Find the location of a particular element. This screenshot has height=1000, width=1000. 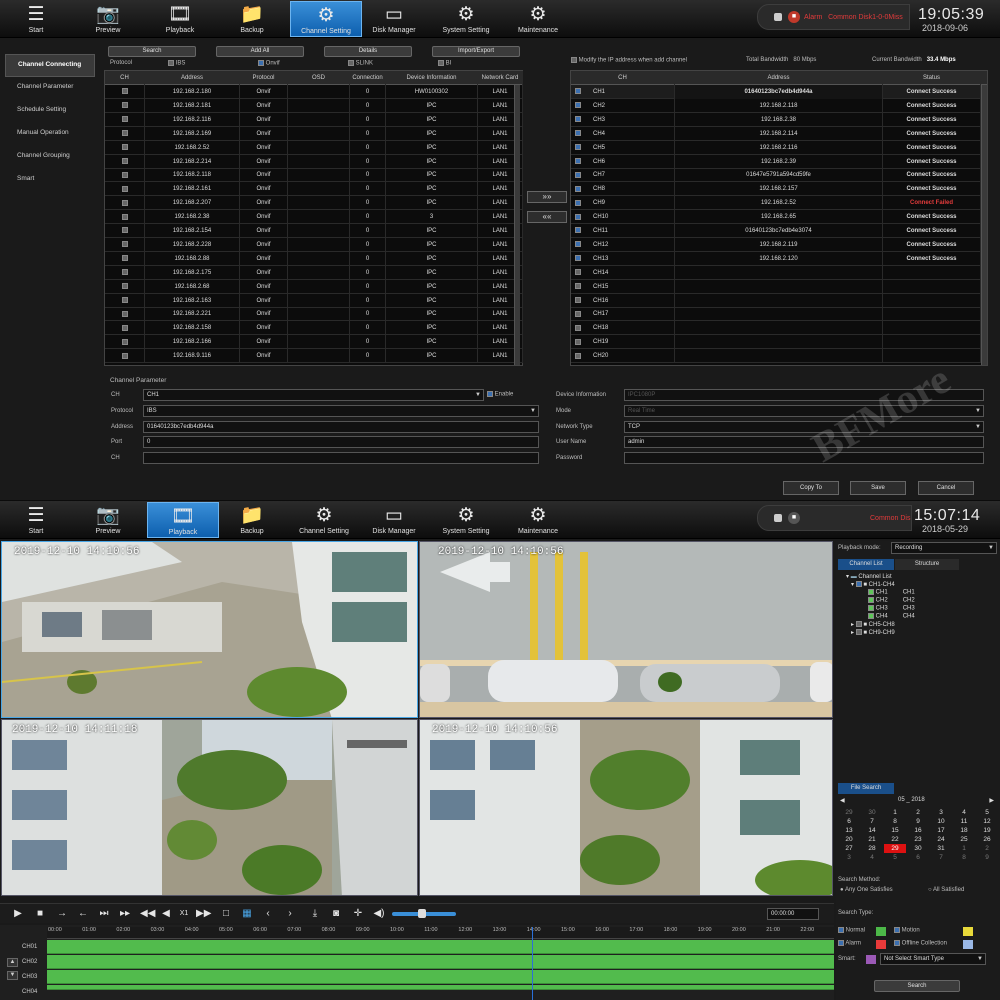

protocol-filter-ibs: IBS is located at coordinates (176, 63).